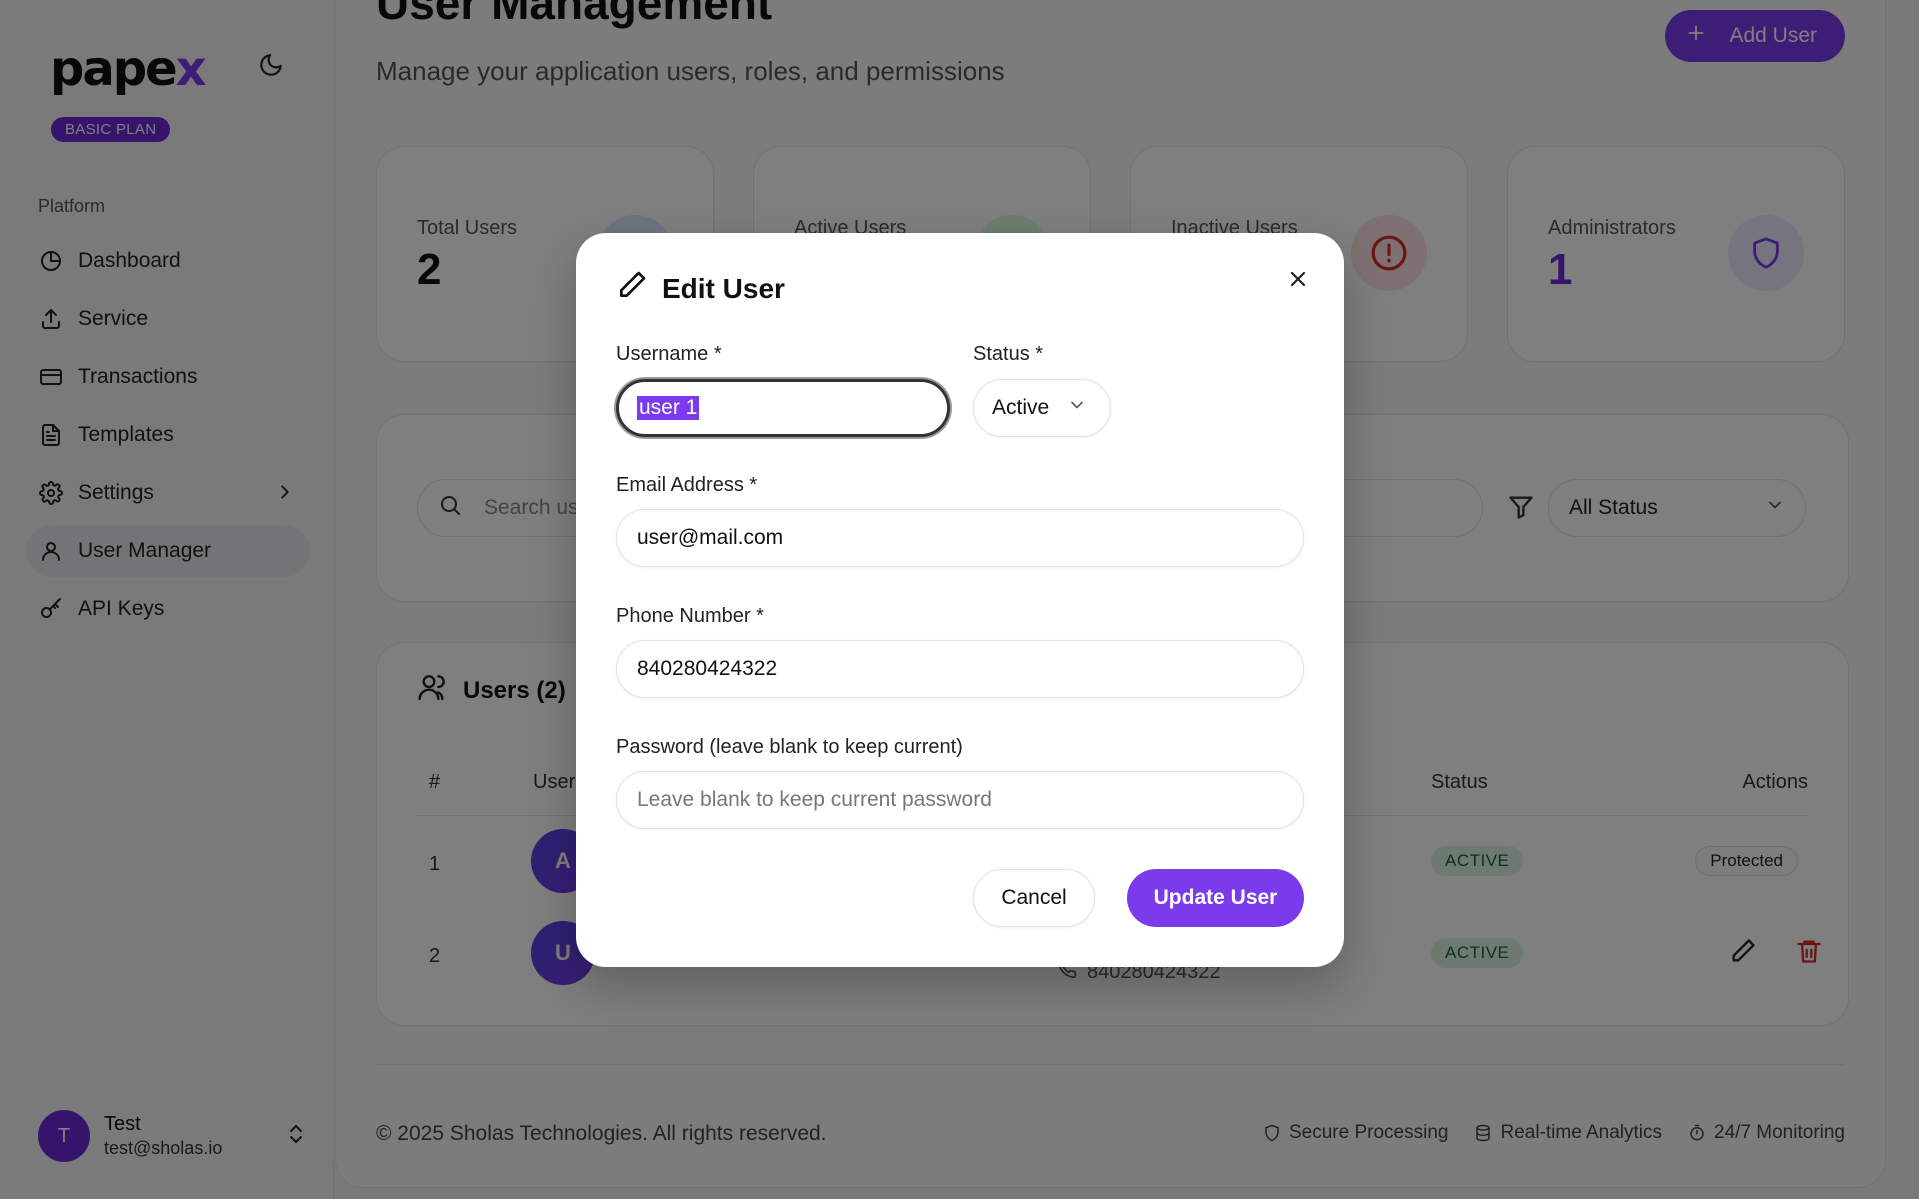 This screenshot has height=1199, width=1919. I want to click on status-label: Status *, so click(1008, 354).